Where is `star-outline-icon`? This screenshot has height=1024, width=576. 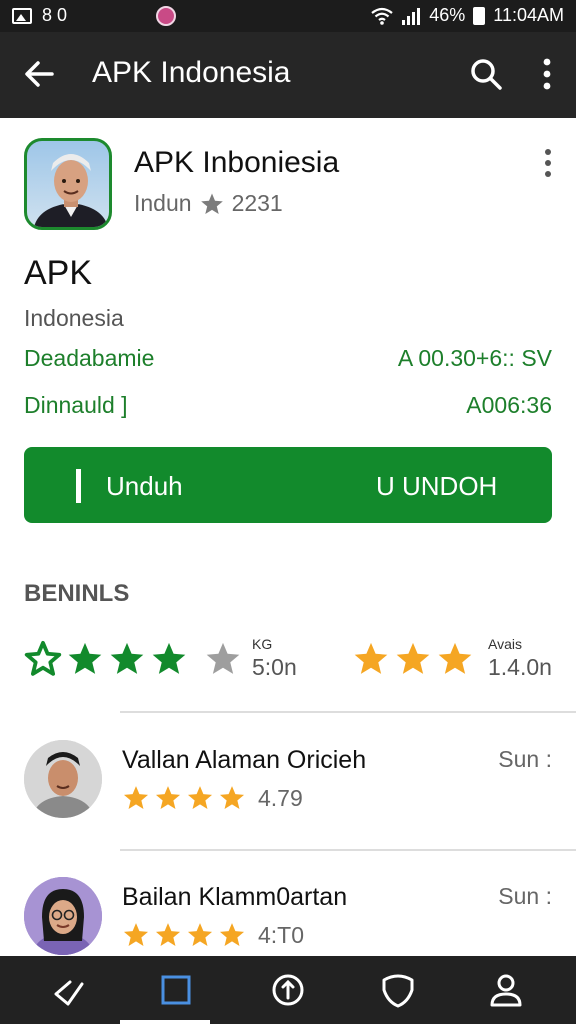 star-outline-icon is located at coordinates (43, 658).